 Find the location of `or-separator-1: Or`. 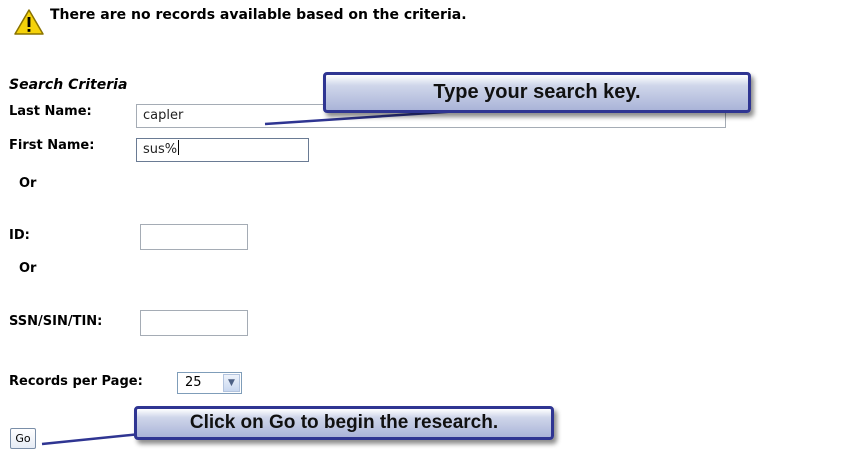

or-separator-1: Or is located at coordinates (28, 183).